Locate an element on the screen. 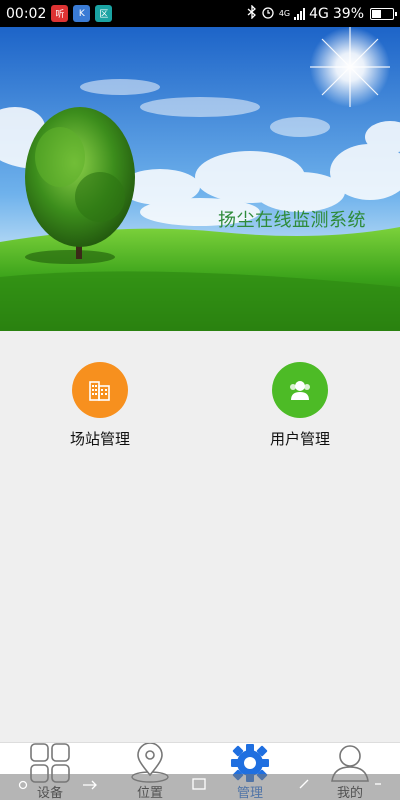  signal-icon is located at coordinates (300, 13).